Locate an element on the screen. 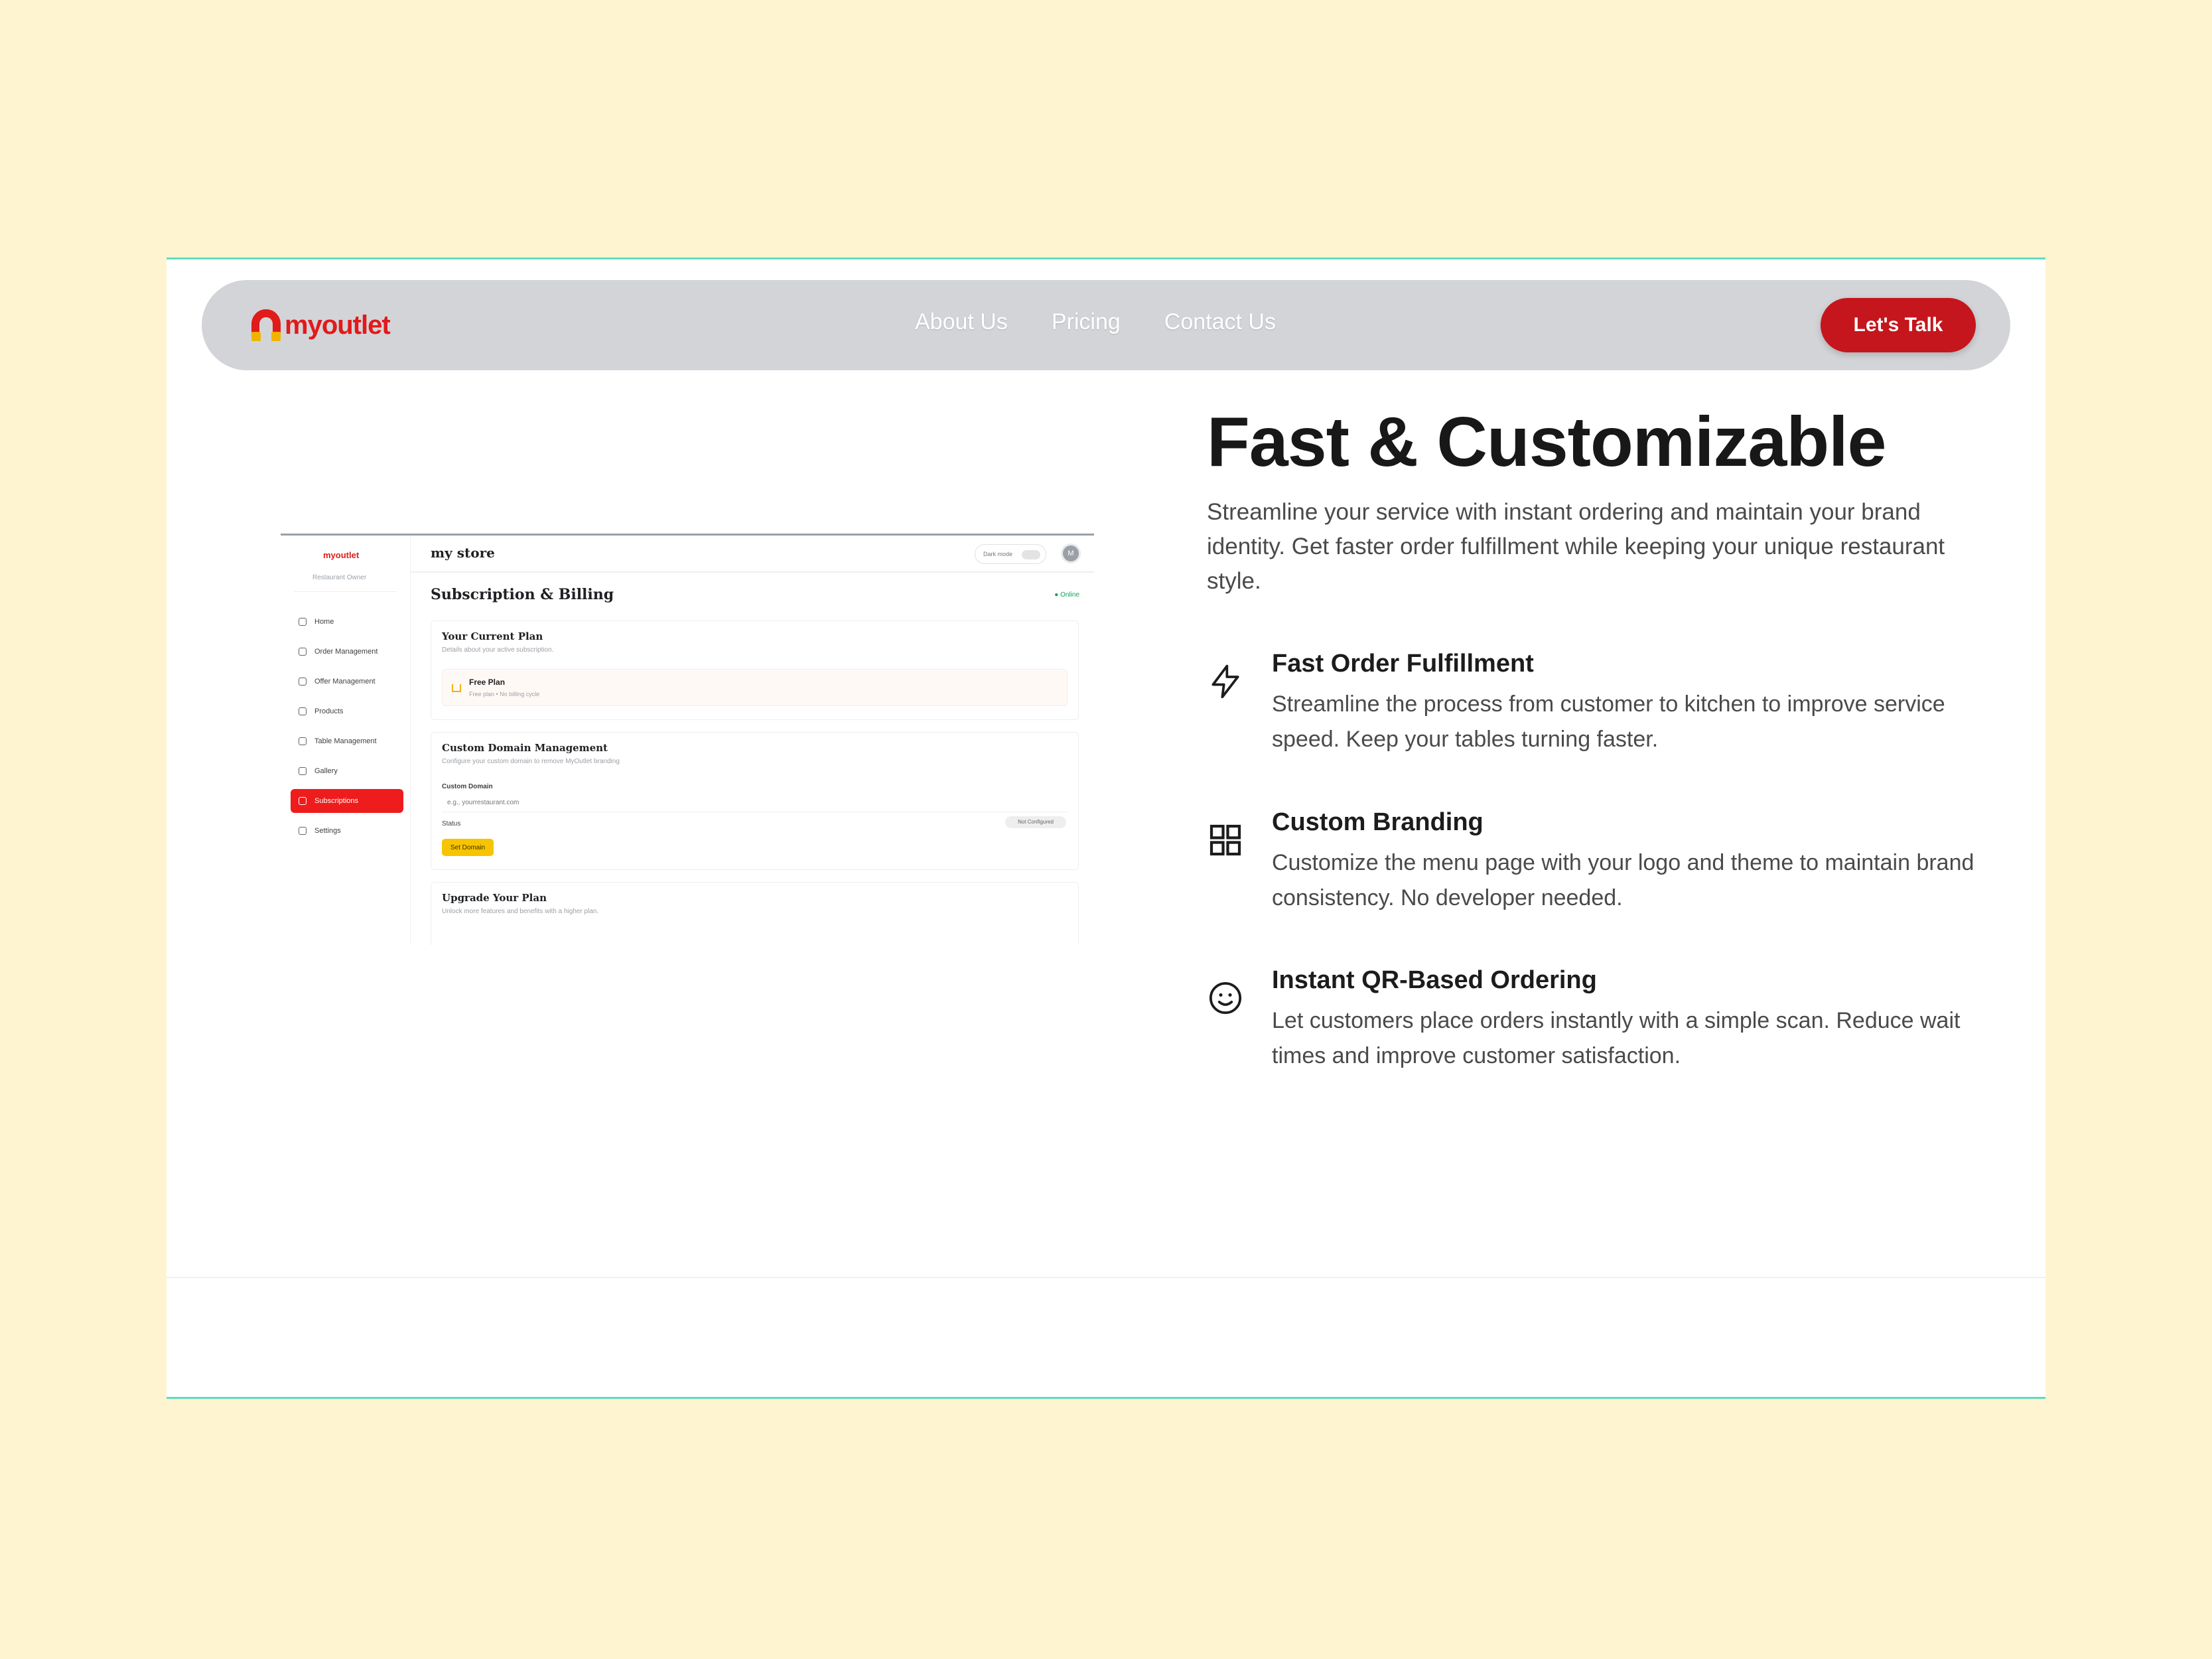 Image resolution: width=2212 pixels, height=1659 pixels. card-title: Your Current Plan is located at coordinates (492, 636).